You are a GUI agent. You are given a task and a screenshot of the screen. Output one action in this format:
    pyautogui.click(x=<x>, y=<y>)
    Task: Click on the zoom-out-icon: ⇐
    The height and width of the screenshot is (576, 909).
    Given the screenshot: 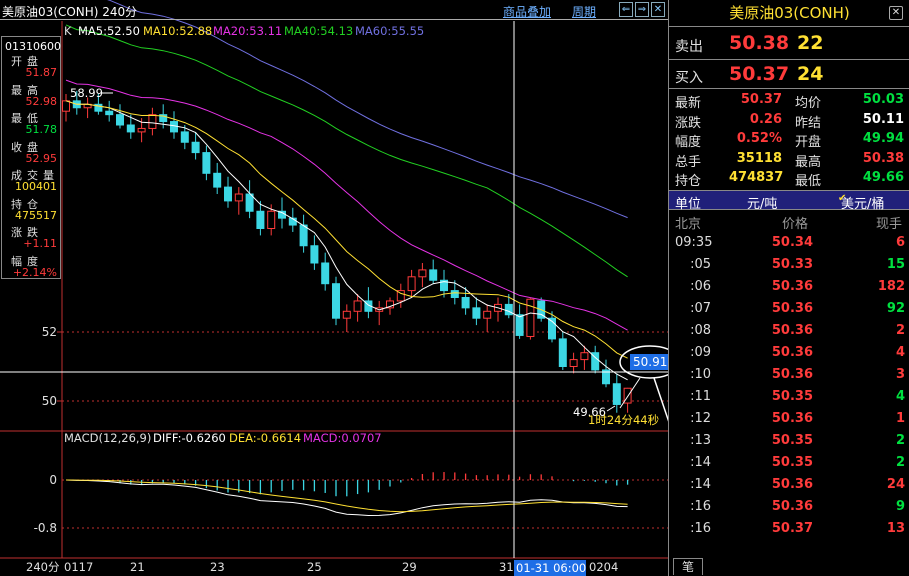 What is the action you would take?
    pyautogui.click(x=626, y=9)
    